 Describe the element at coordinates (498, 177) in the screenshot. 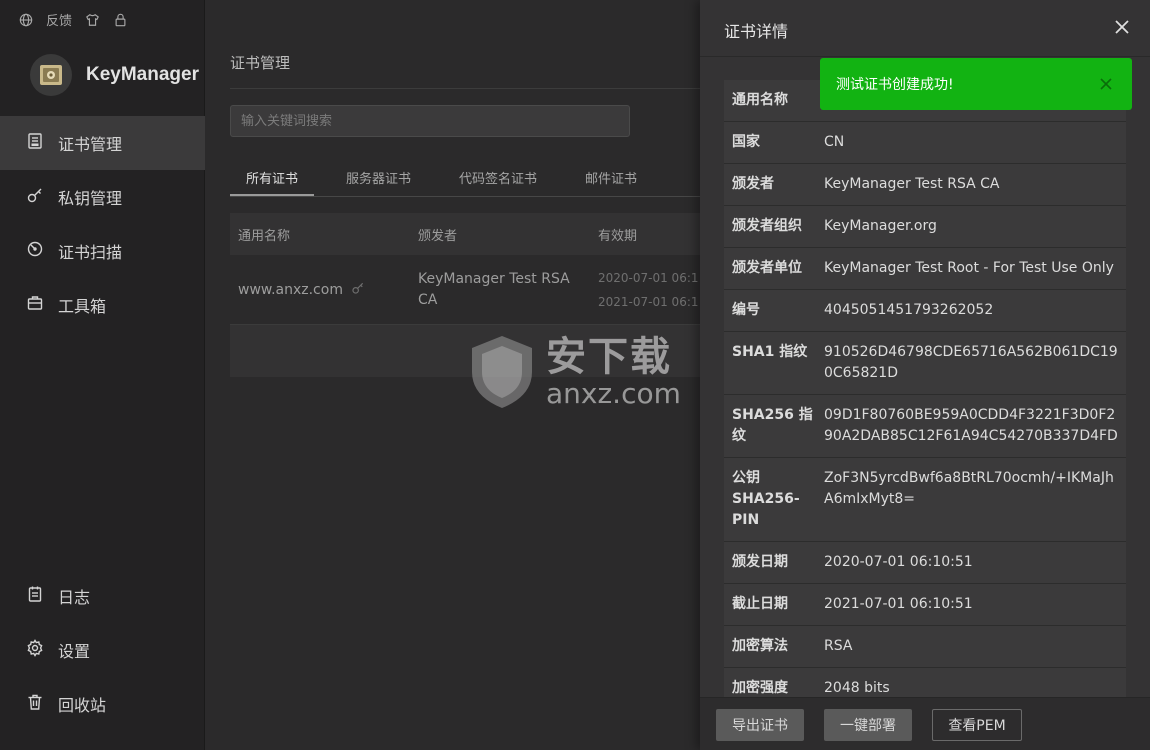

I see `tab-code-signing-certificates: 代码签名证书` at that location.